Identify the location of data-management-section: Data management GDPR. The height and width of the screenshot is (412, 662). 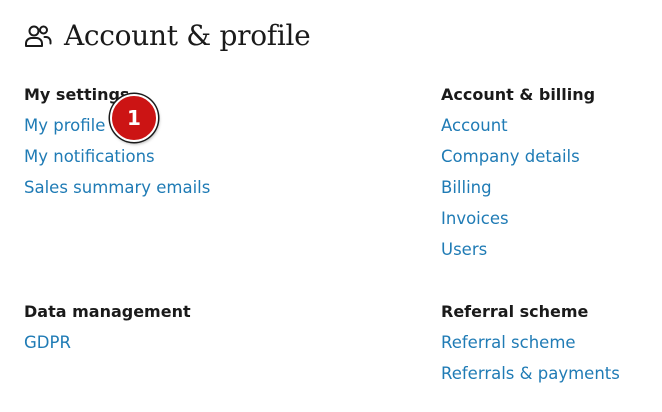
(107, 332).